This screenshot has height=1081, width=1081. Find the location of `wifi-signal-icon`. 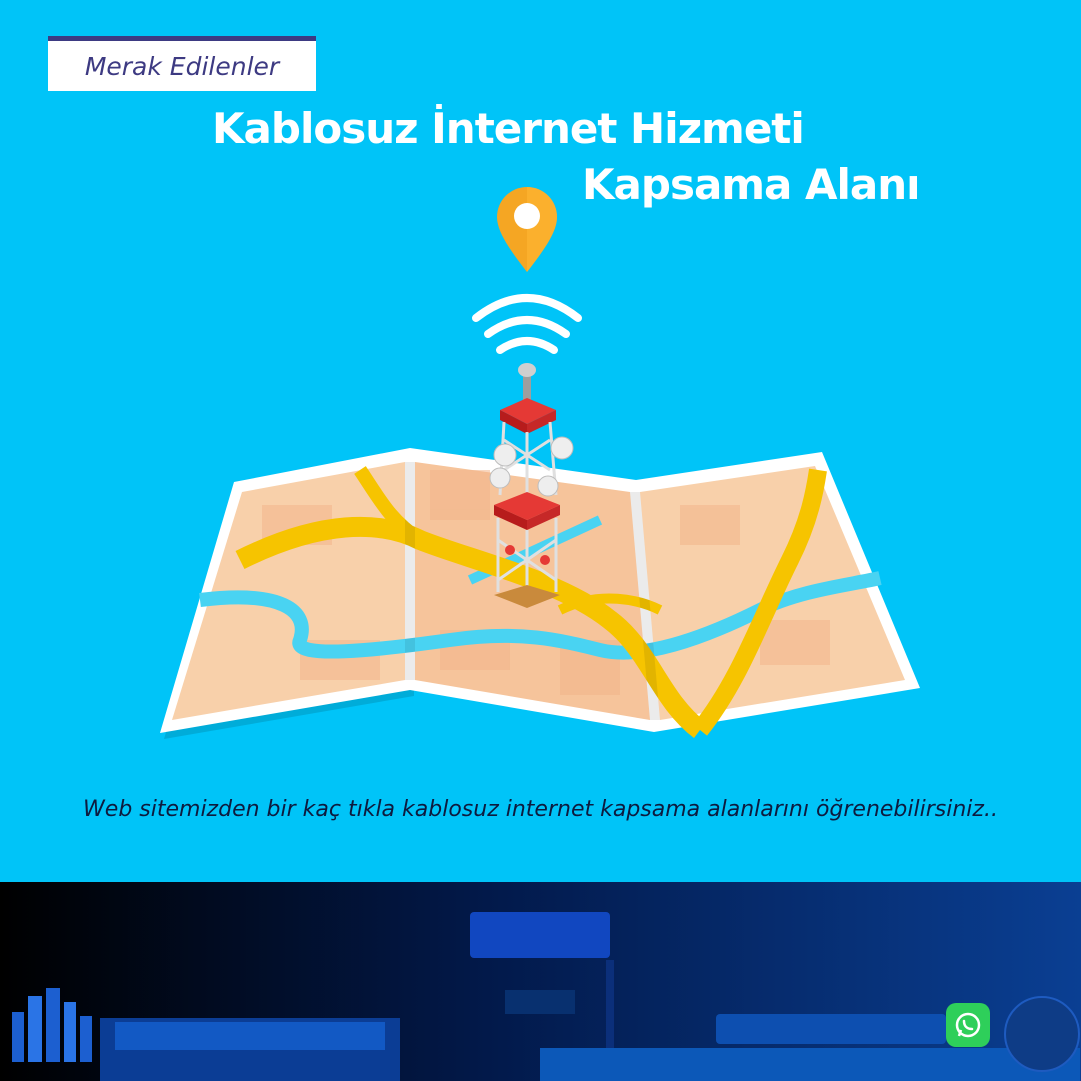

wifi-signal-icon is located at coordinates (527, 324).